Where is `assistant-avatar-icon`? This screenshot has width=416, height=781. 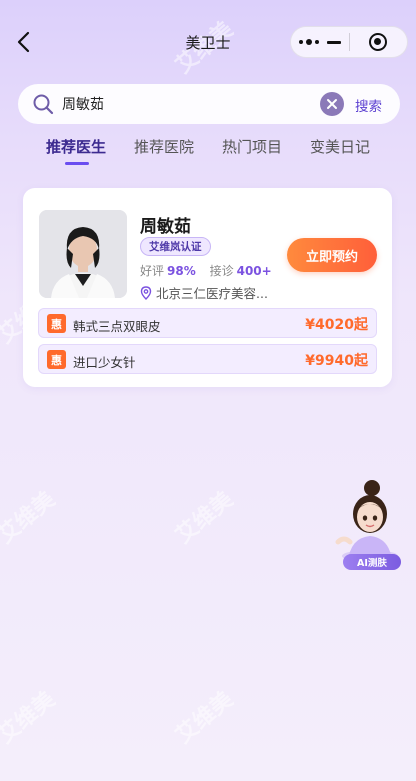 assistant-avatar-icon is located at coordinates (366, 521).